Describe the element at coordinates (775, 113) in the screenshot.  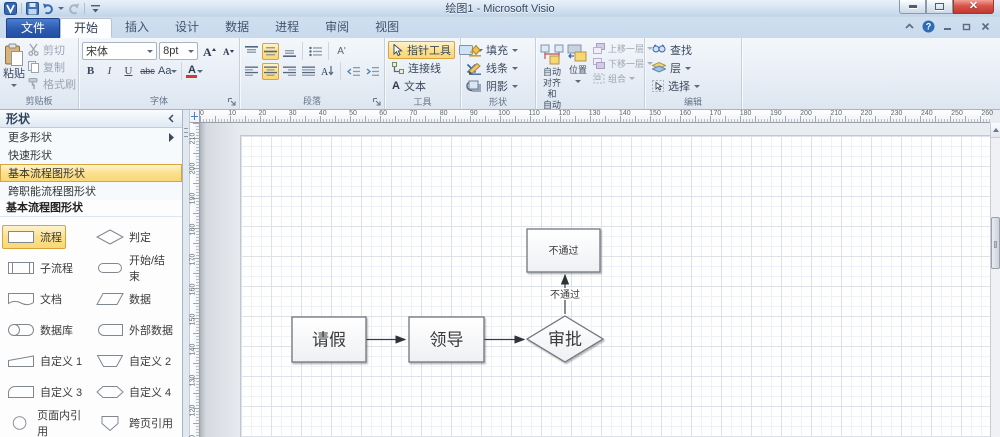
I see `h-ruler-label: 190` at that location.